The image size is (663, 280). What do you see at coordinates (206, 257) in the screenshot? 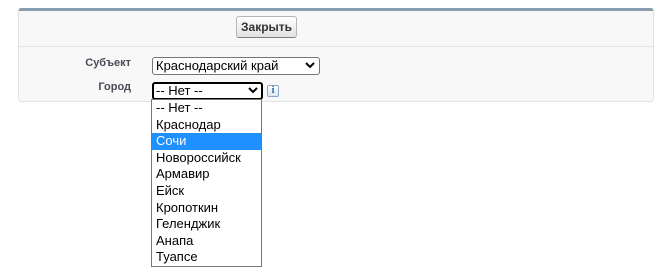
I see `city-option: Туапсе` at bounding box center [206, 257].